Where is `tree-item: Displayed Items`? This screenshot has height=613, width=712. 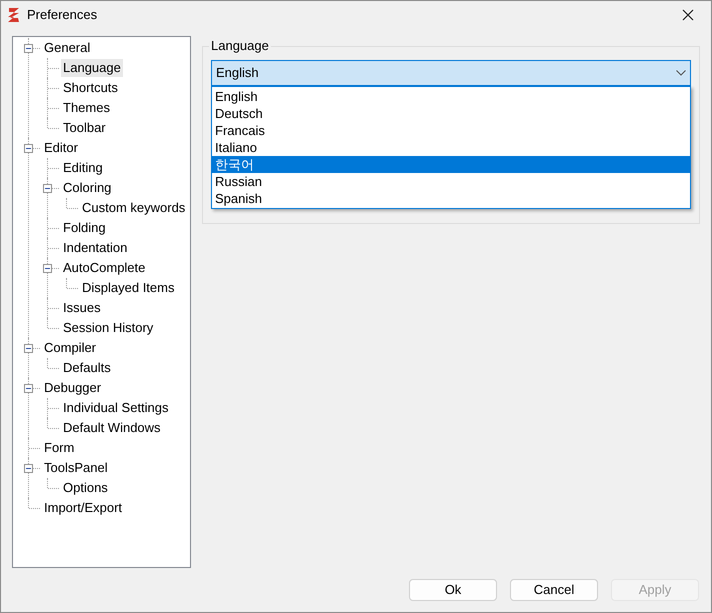
tree-item: Displayed Items is located at coordinates (128, 288).